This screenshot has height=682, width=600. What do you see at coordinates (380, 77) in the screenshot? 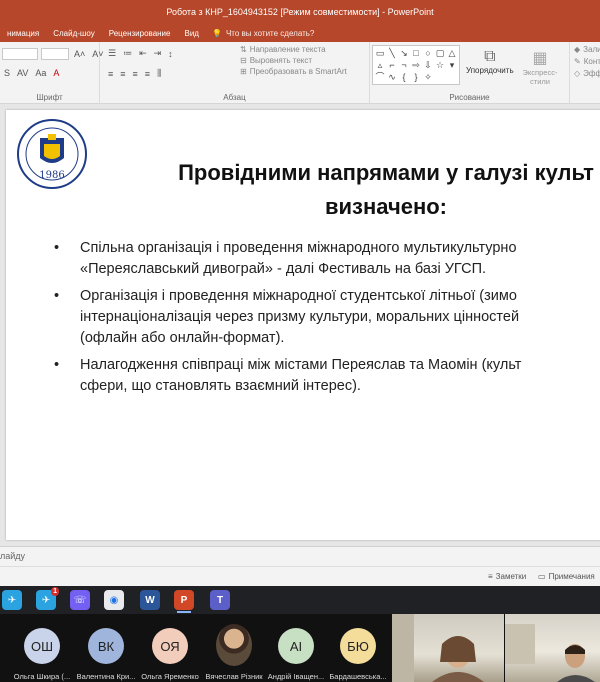
I see `curve-shape-icon: ⌒` at bounding box center [380, 77].